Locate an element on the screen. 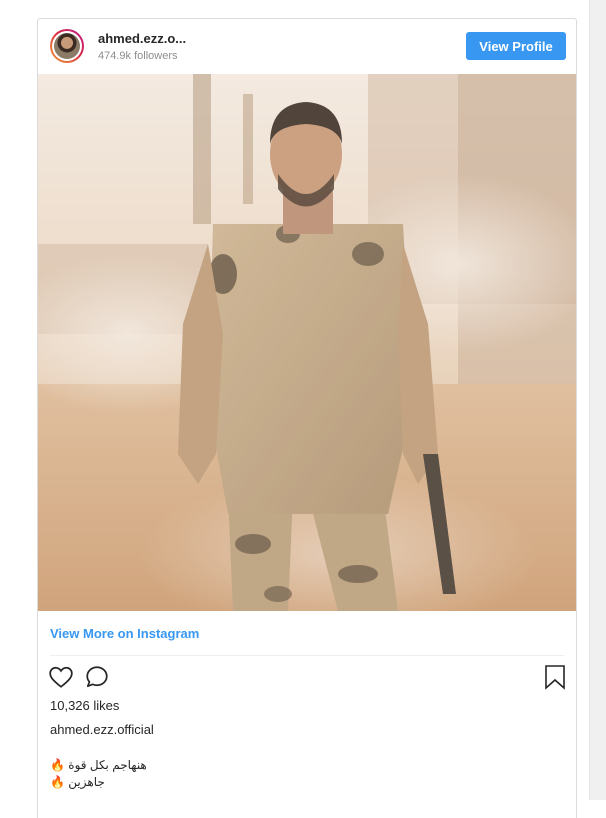 The height and width of the screenshot is (818, 606). like-count: 10,326 likes is located at coordinates (85, 705).